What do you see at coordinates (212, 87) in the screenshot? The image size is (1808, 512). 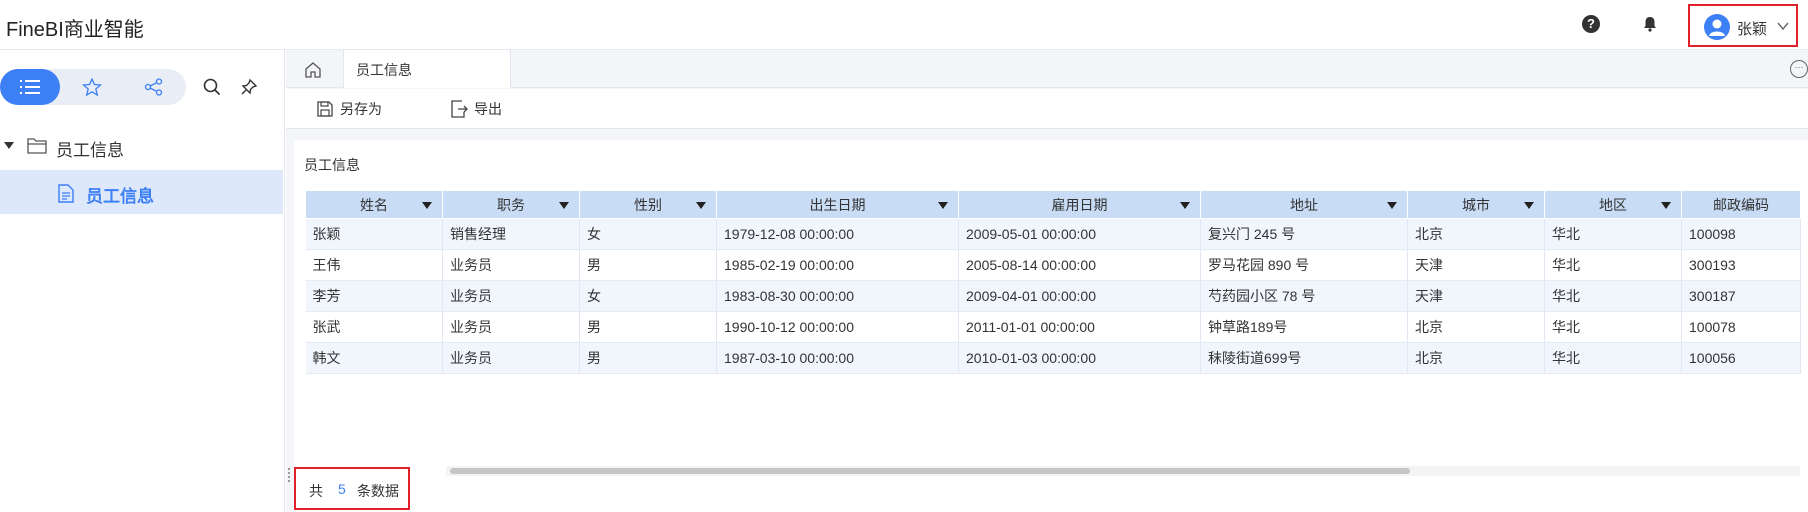 I see `search-icon` at bounding box center [212, 87].